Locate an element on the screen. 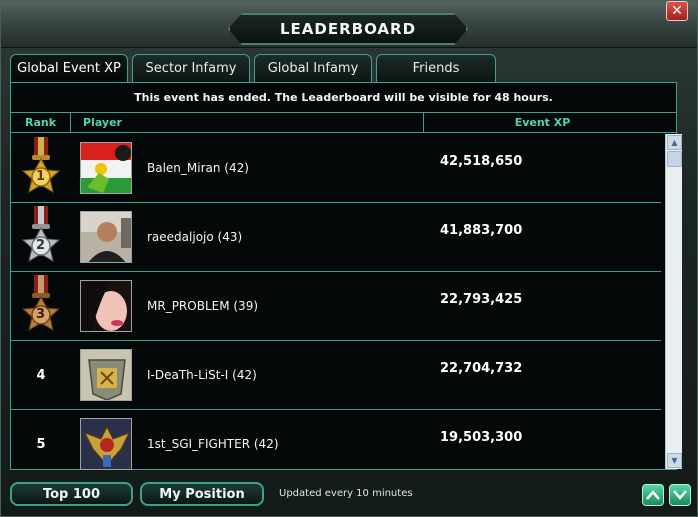  chevron-down-icon is located at coordinates (680, 495).